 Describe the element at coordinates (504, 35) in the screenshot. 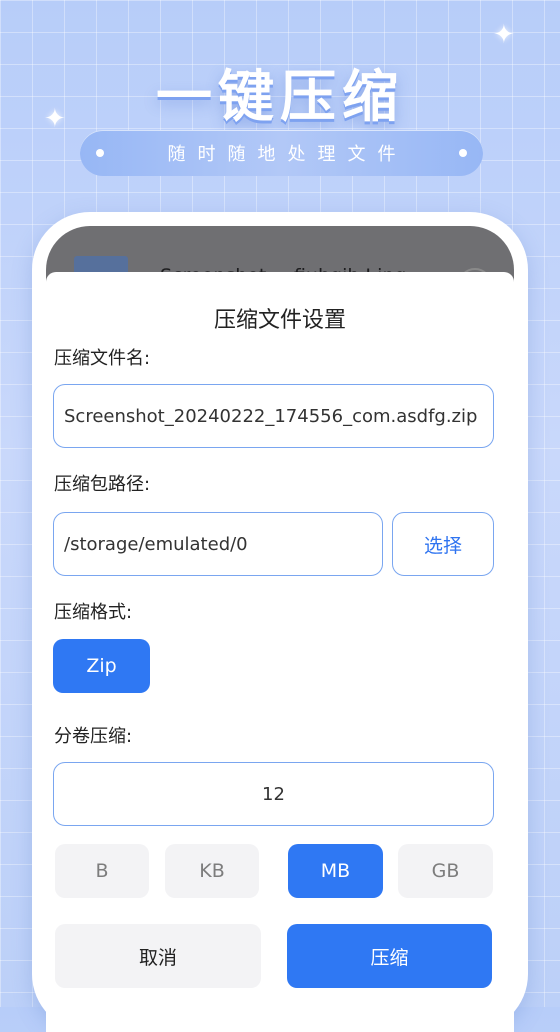

I see `sparkle-icon: ✦` at that location.